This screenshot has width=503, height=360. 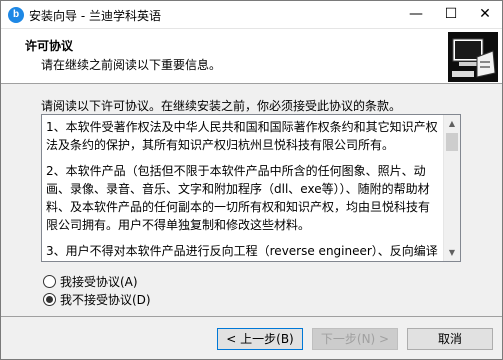 I want to click on minimize-button: —, so click(x=416, y=15).